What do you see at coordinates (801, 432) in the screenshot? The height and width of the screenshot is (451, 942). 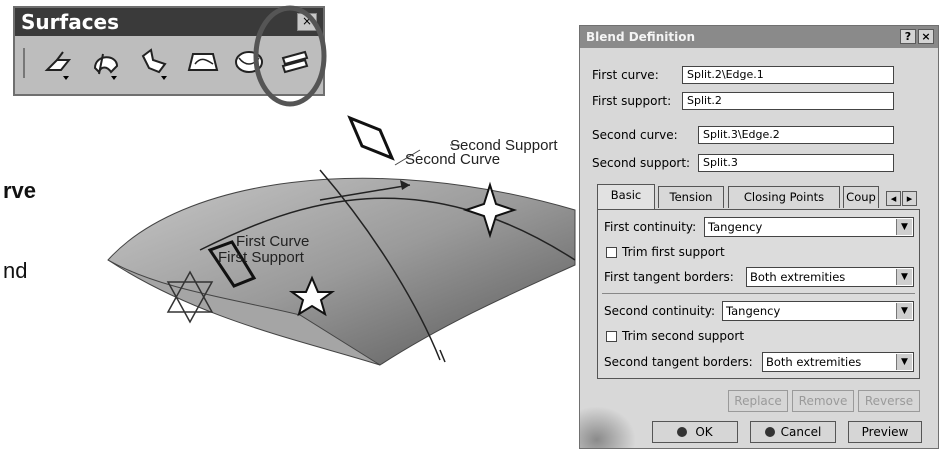 I see `cancel-label: Cancel` at bounding box center [801, 432].